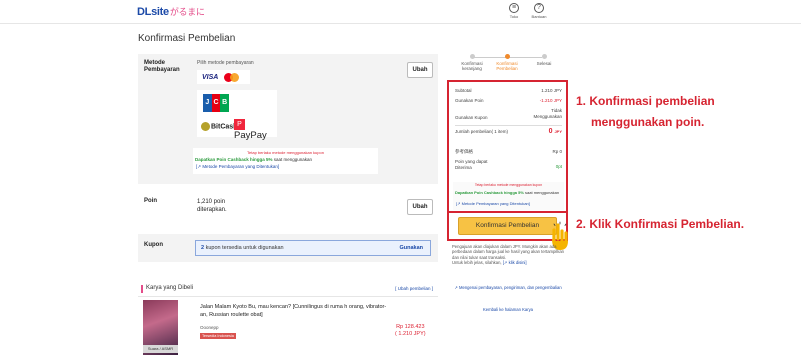 The width and height of the screenshot is (801, 363). I want to click on total-label: Jumlah pembelian( 1 item), so click(482, 131).